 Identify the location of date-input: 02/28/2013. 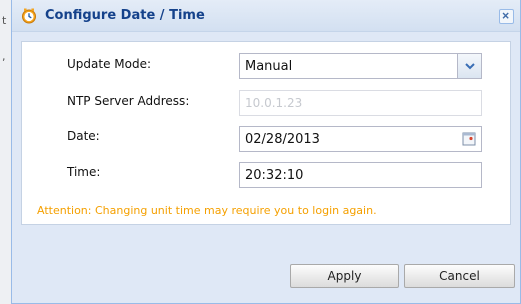
(360, 139).